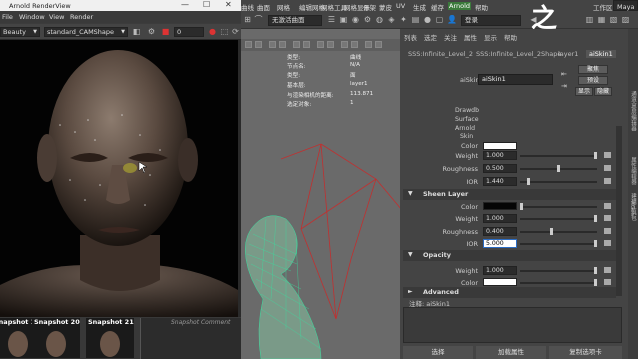 The width and height of the screenshot is (638, 359). I want to click on snap-grid-icon: ⊞, so click(247, 19).